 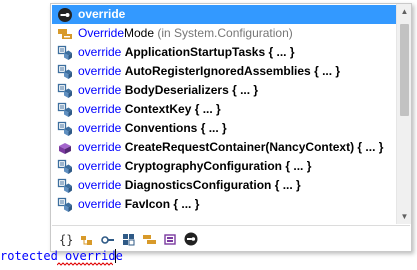 I want to click on scroll-down-arrow-icon: ▼, so click(x=404, y=216).